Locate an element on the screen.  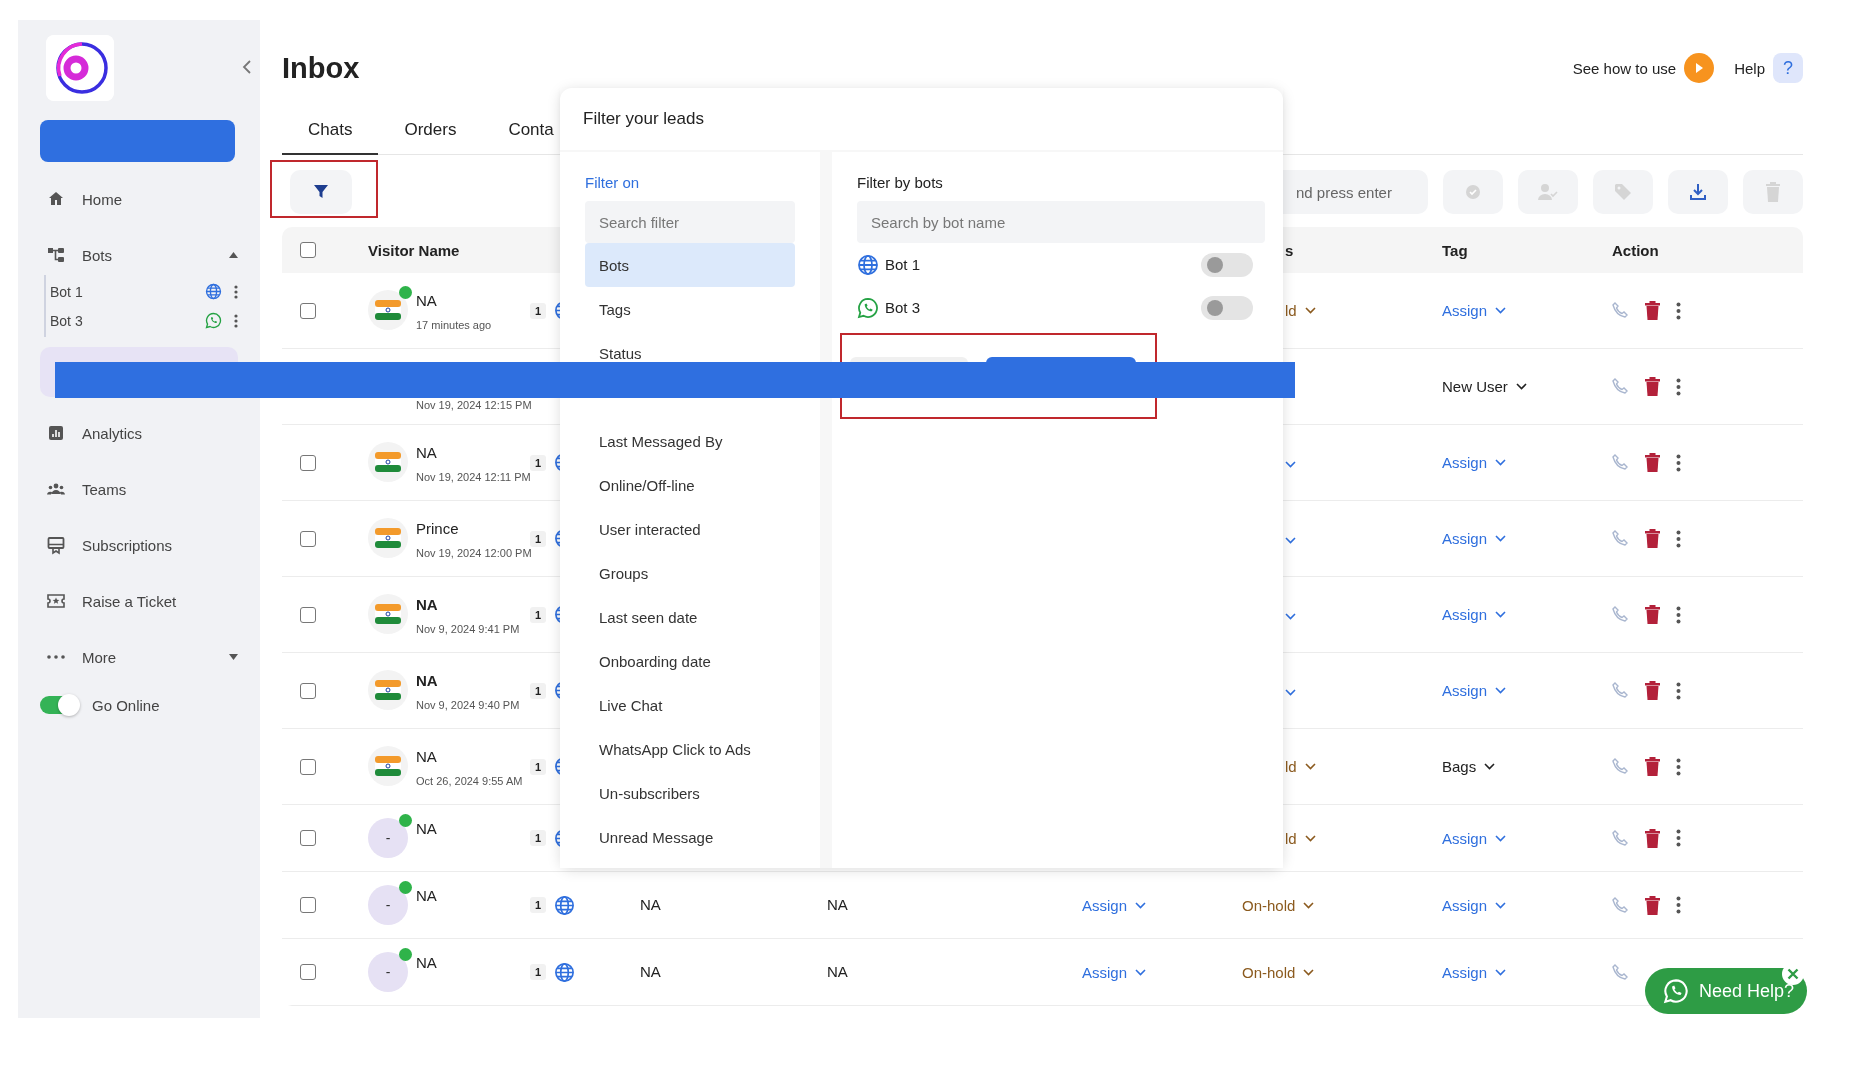
filter-option: Un-subscribers is located at coordinates (690, 793).